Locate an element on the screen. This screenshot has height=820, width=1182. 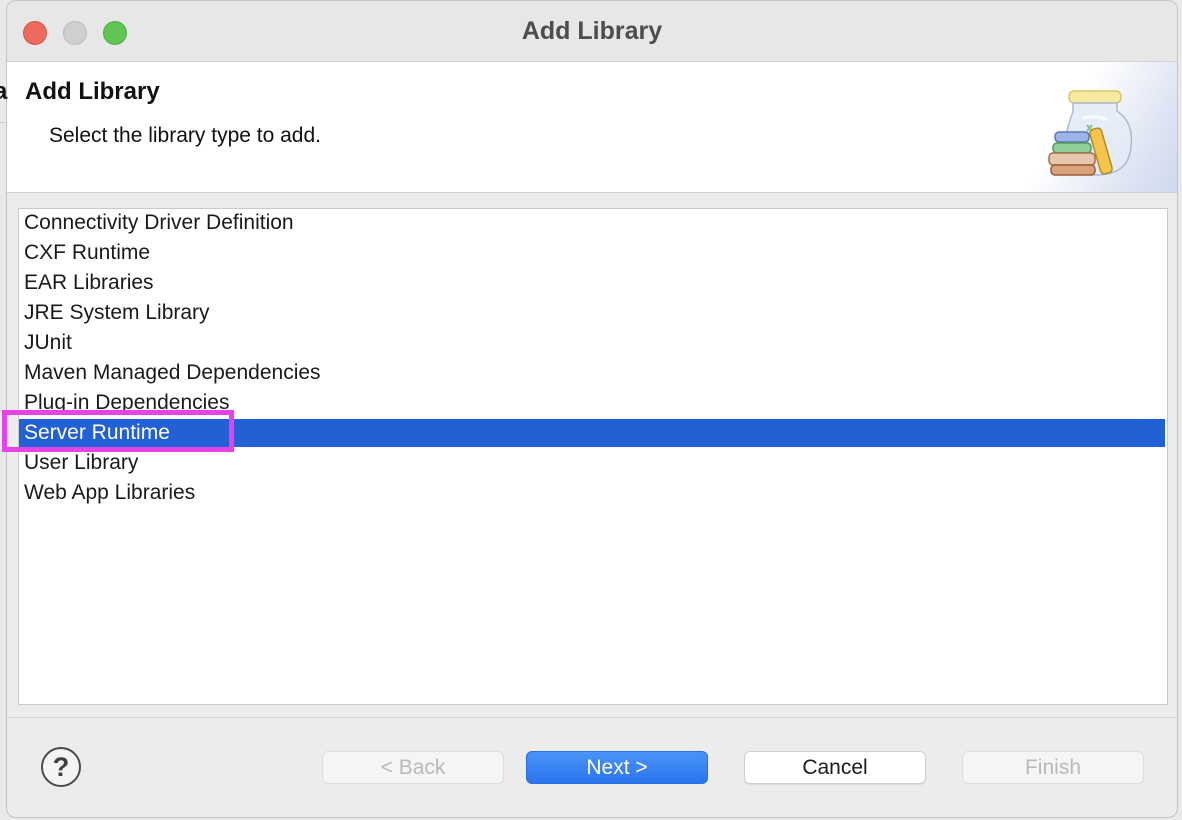
list-item-web-app-libraries: Web App Libraries is located at coordinates (592, 493).